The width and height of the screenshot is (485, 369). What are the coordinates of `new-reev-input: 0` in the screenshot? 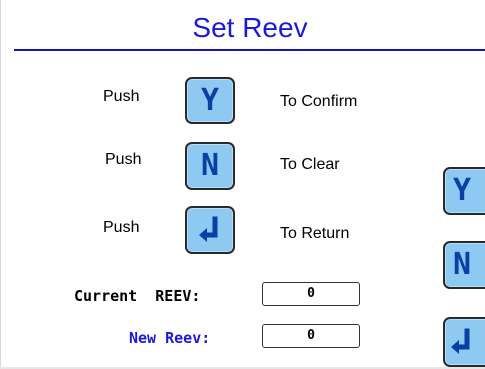 It's located at (311, 336).